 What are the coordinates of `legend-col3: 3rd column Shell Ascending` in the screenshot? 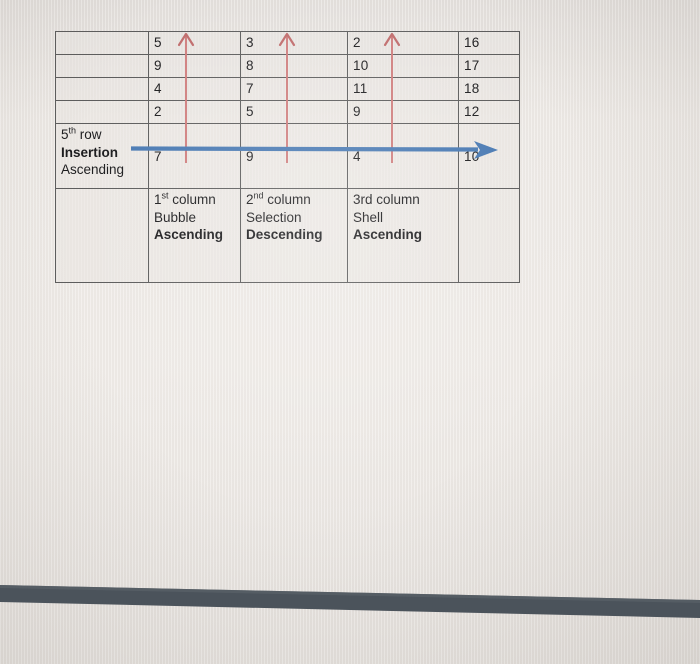 It's located at (403, 235).